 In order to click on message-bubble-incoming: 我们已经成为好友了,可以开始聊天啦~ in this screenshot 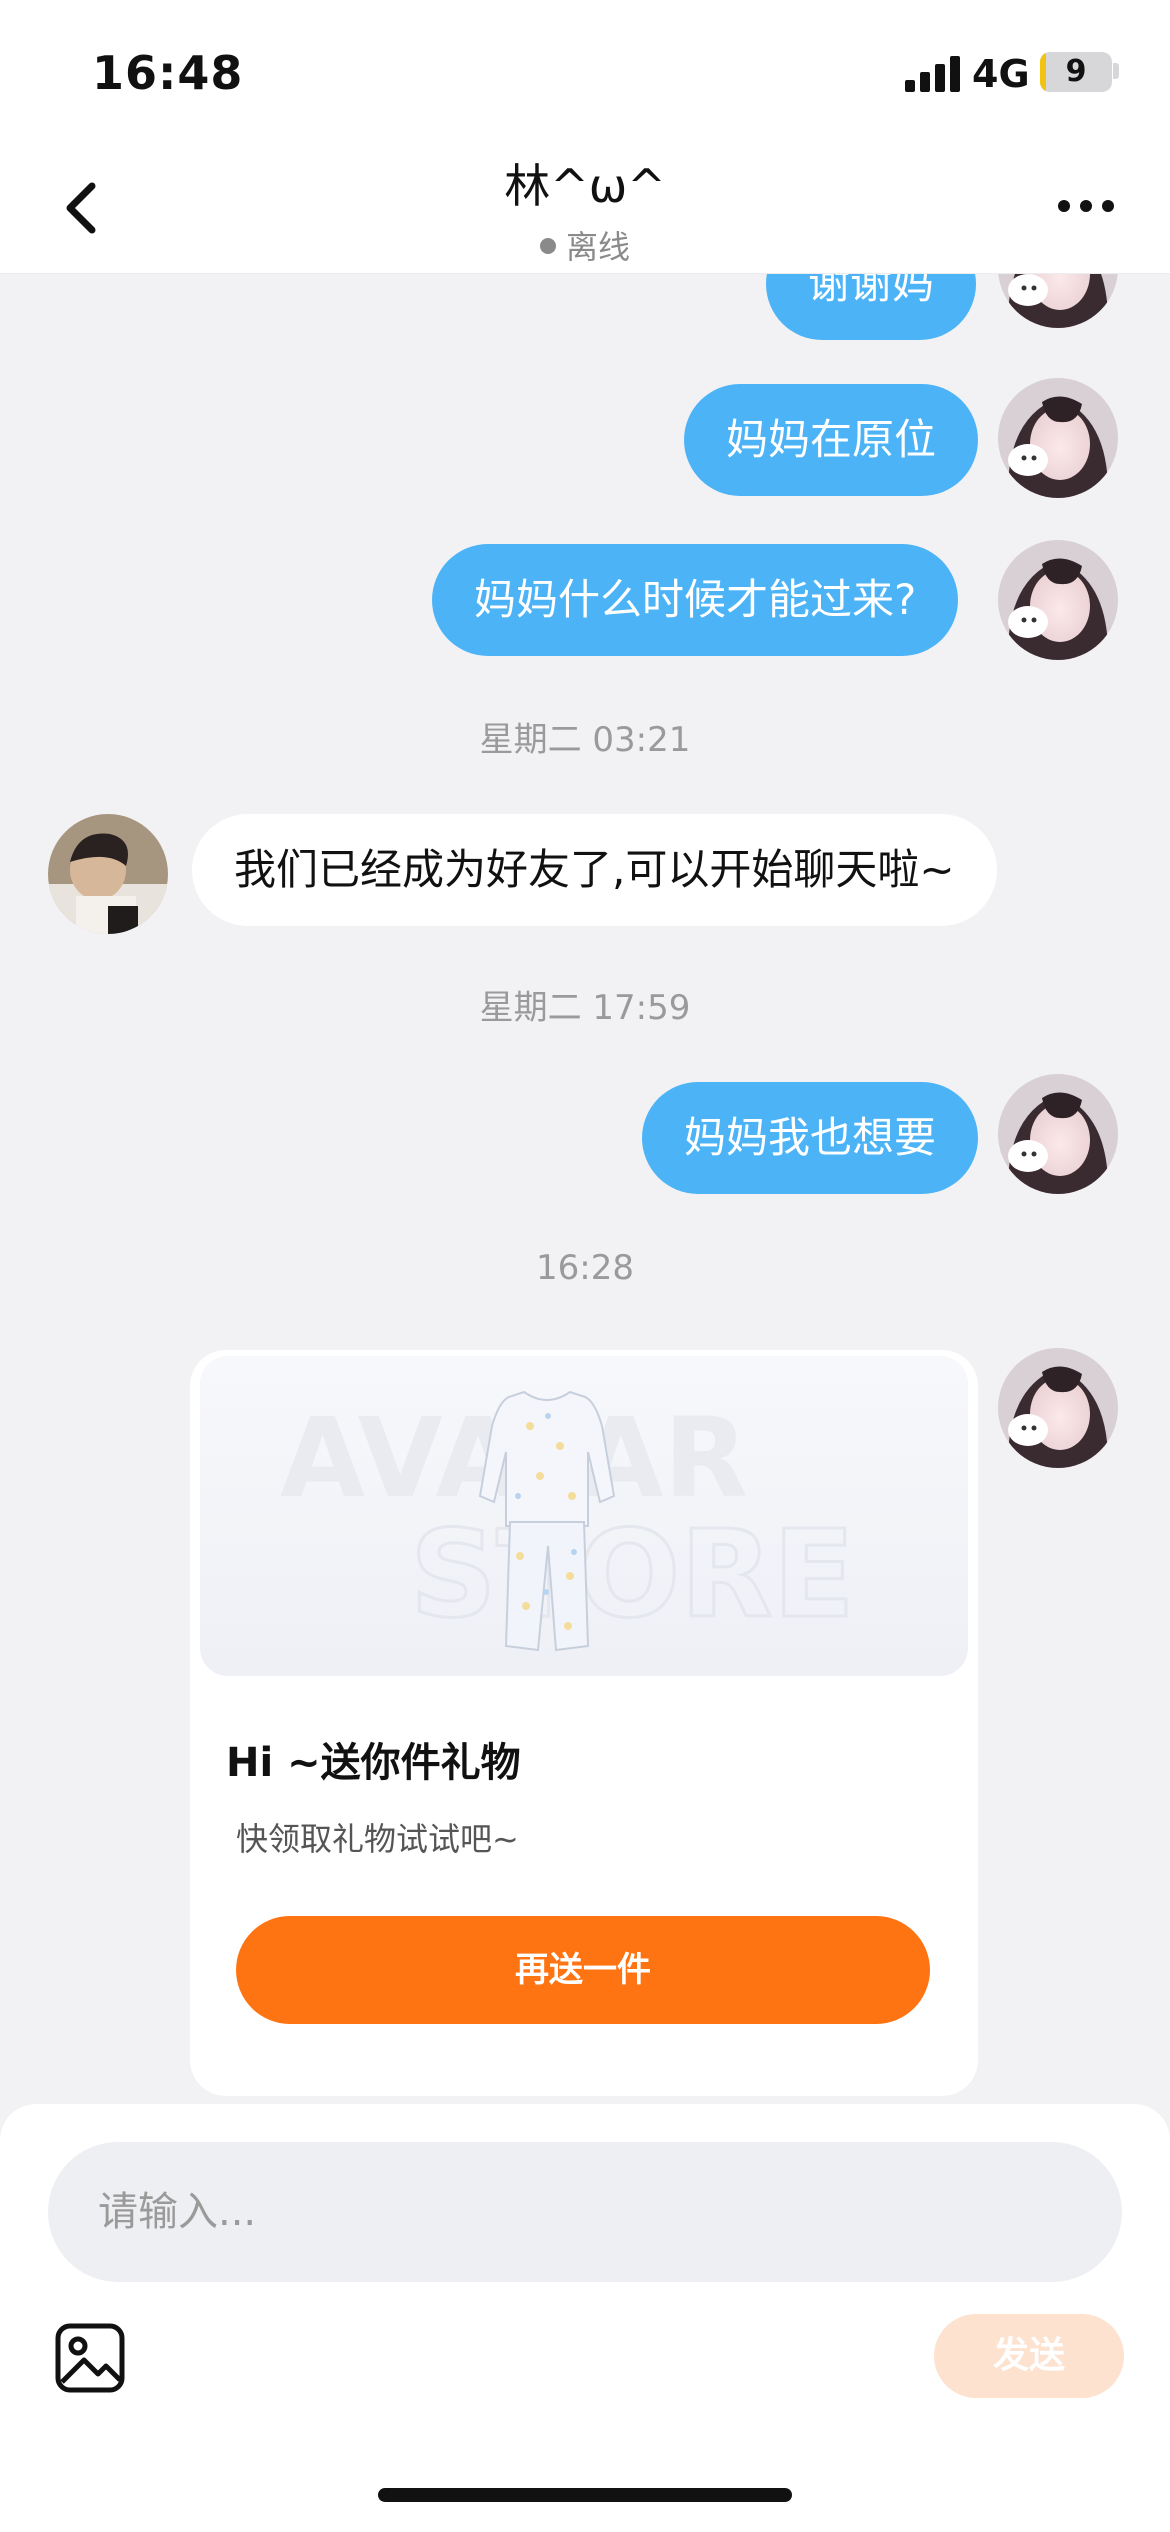, I will do `click(594, 870)`.